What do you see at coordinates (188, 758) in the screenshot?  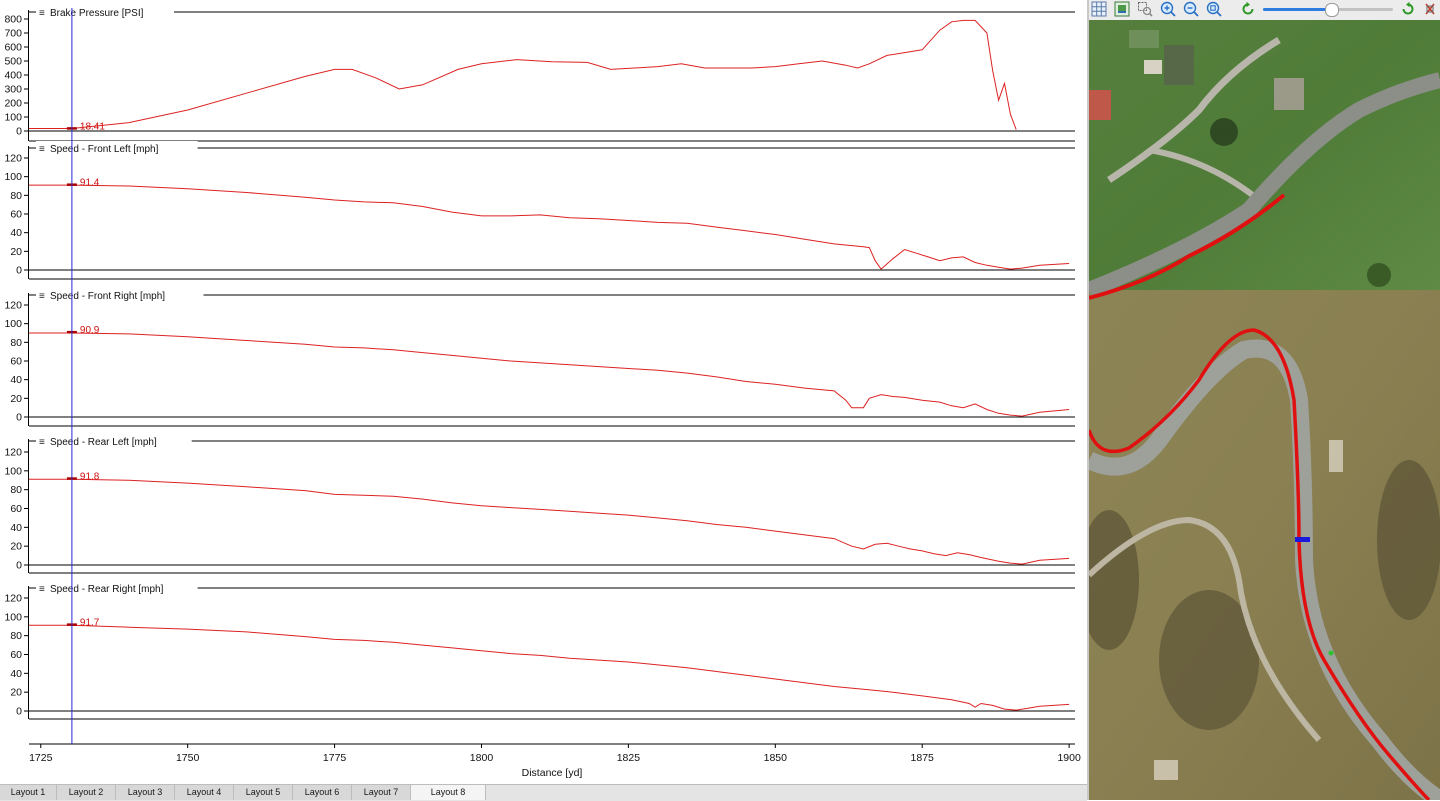 I see `x-tick-label: 1750` at bounding box center [188, 758].